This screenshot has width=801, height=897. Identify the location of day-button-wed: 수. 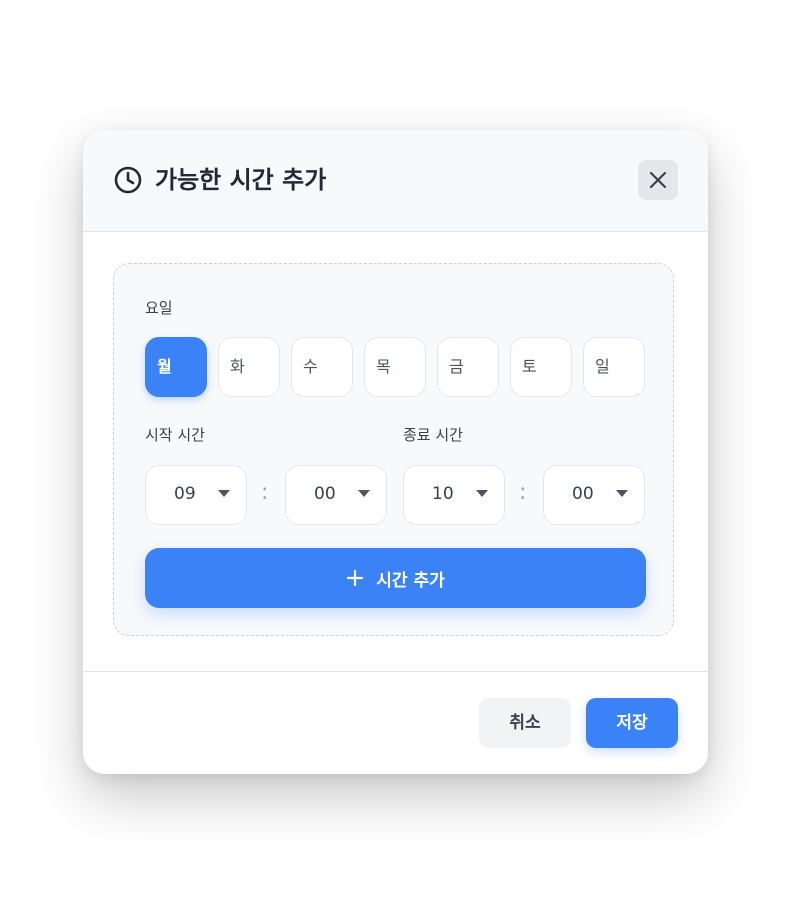
(322, 367).